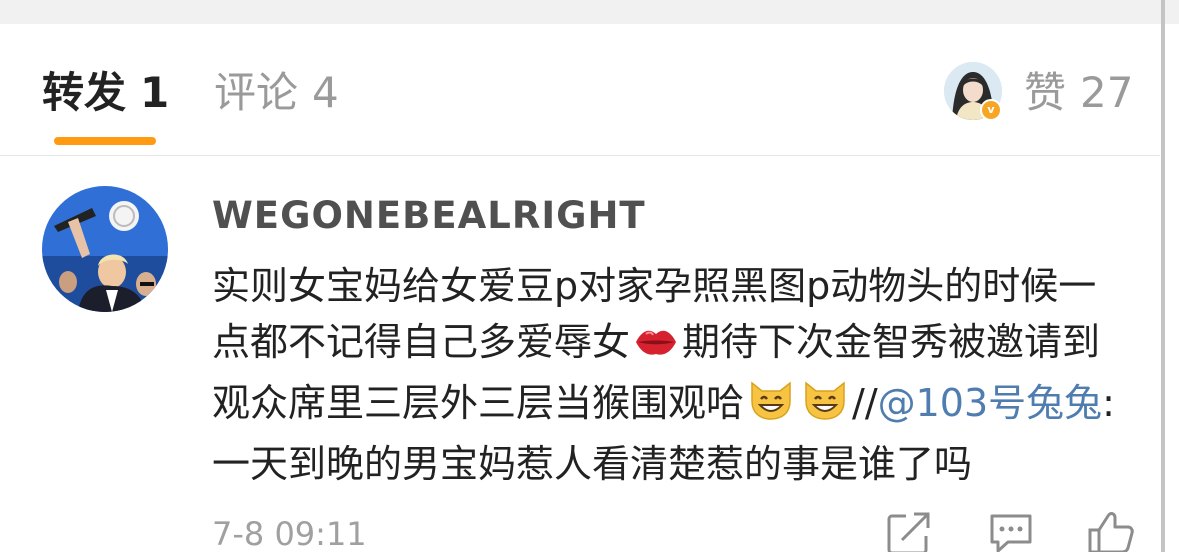  I want to click on share-button, so click(909, 530).